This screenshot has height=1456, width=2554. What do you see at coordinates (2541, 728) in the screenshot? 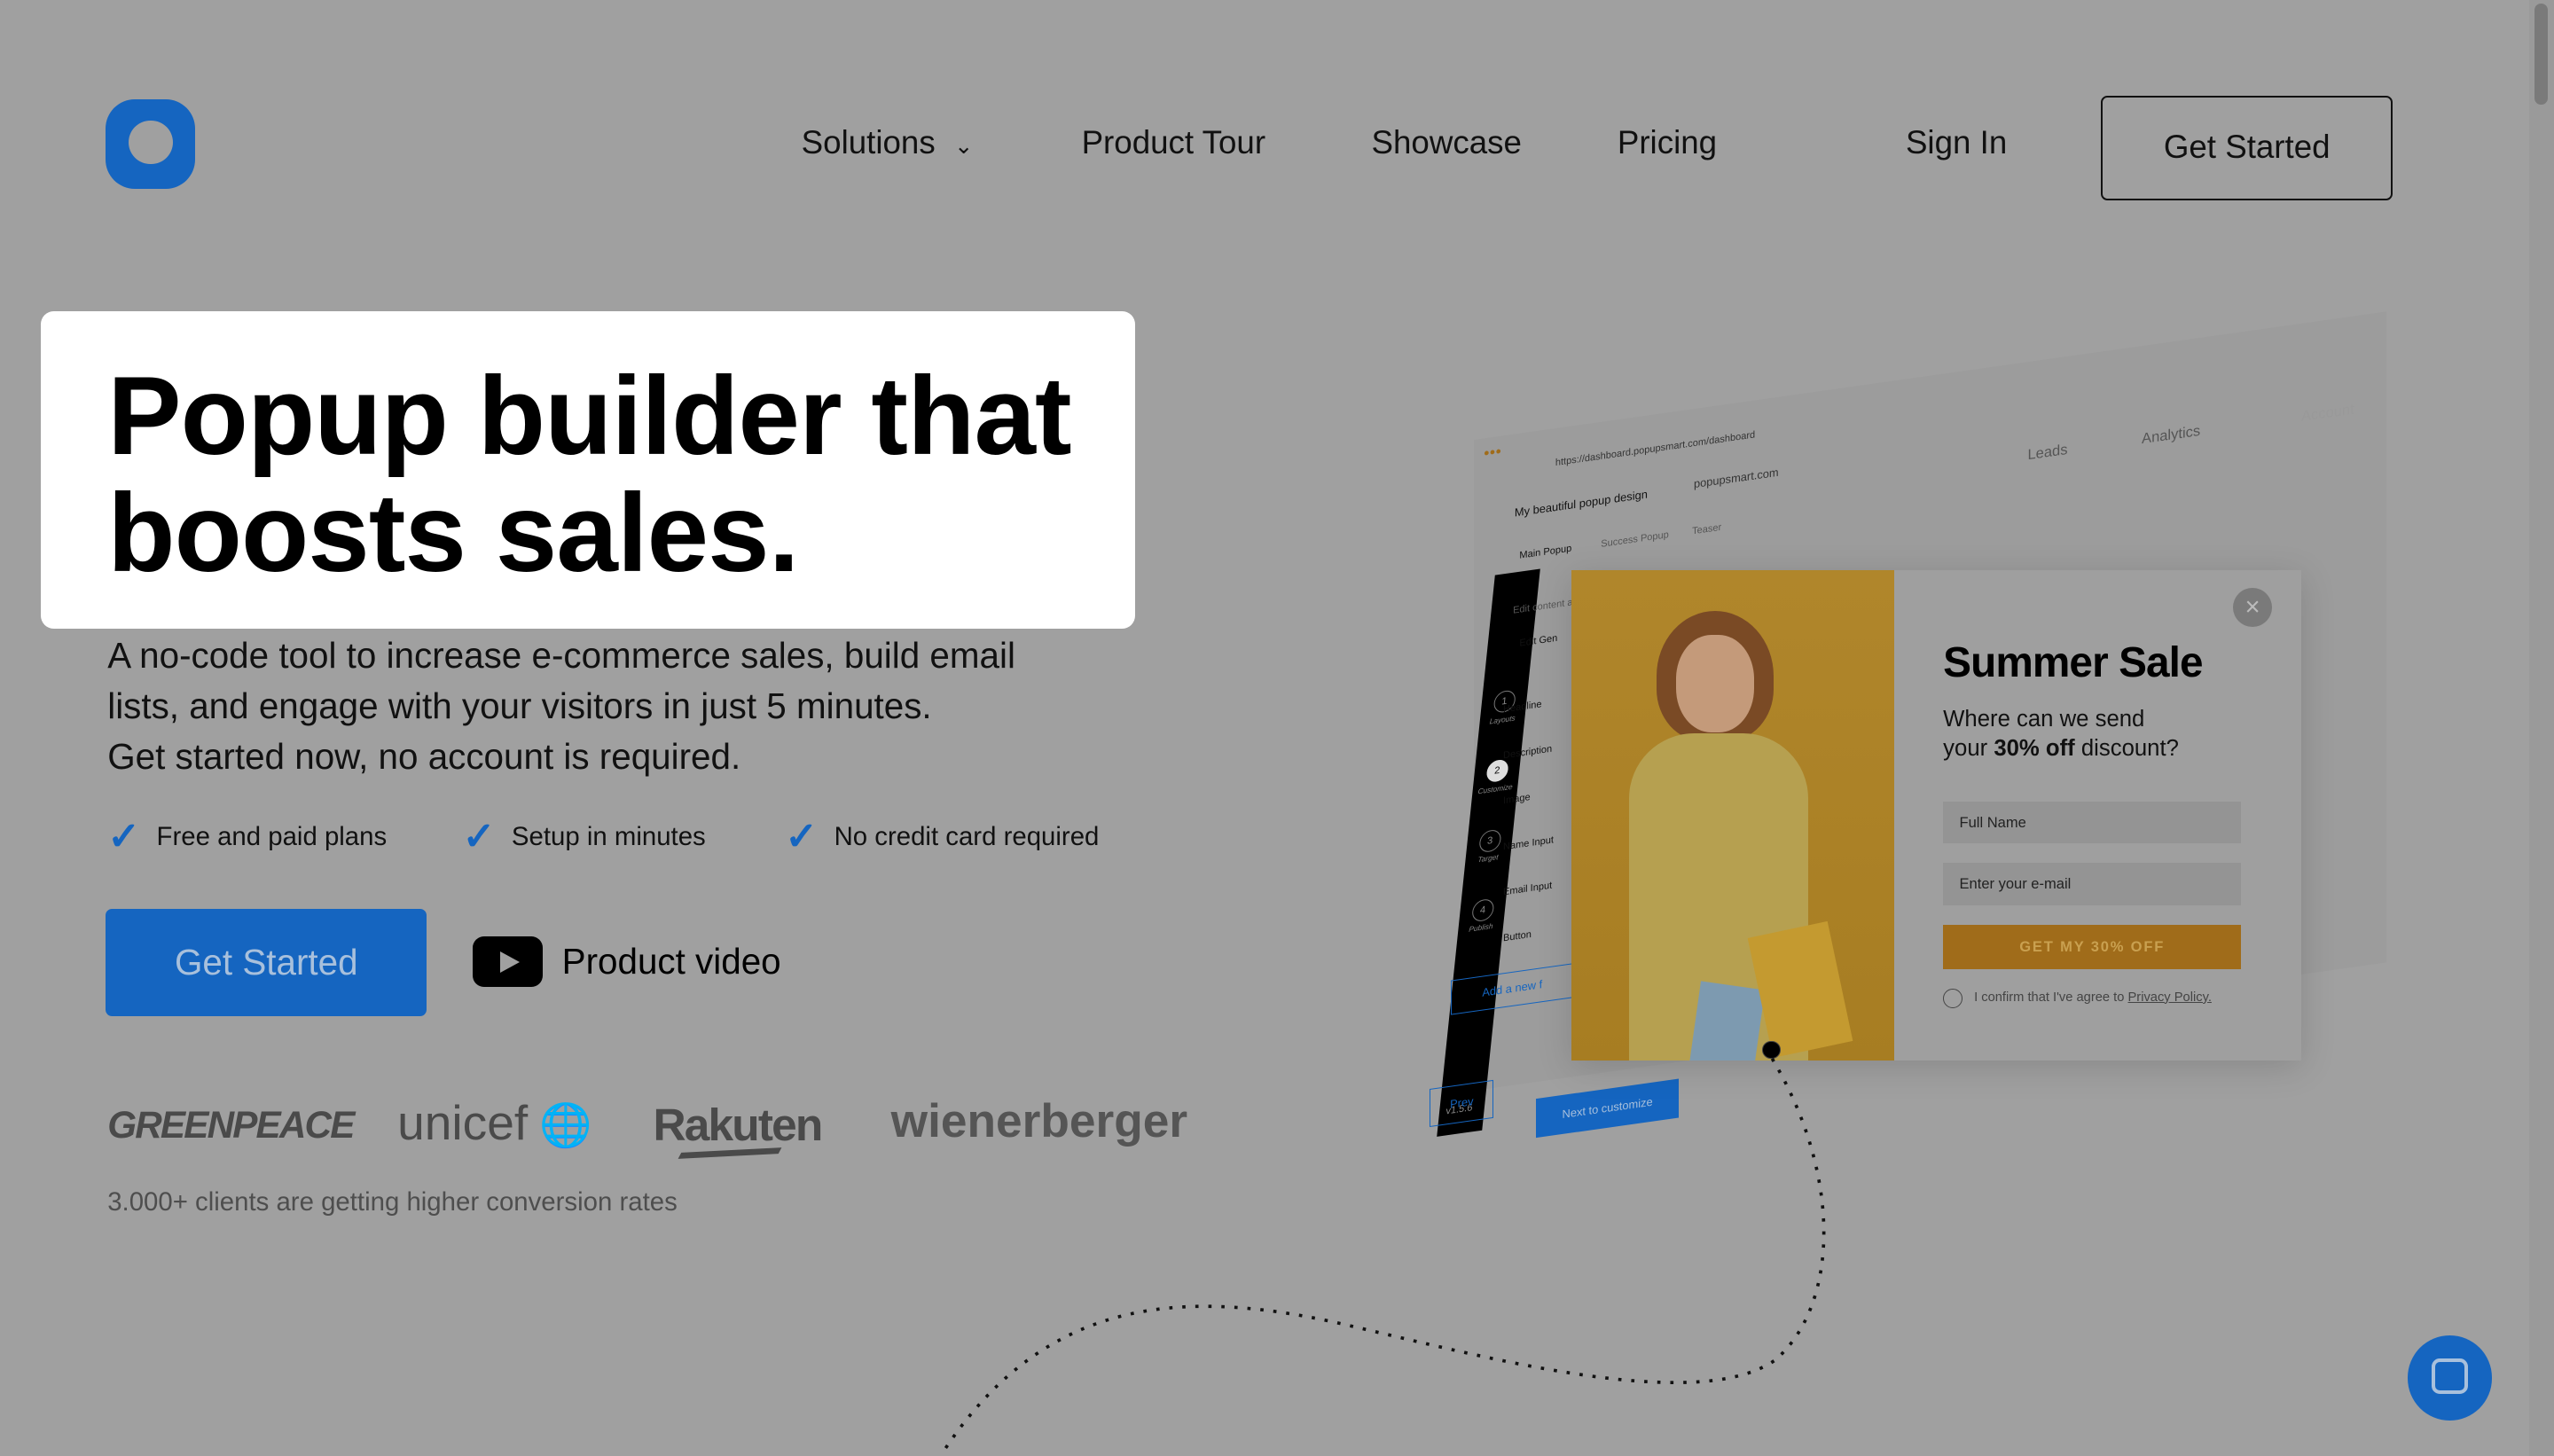
I see `scrollbar` at bounding box center [2541, 728].